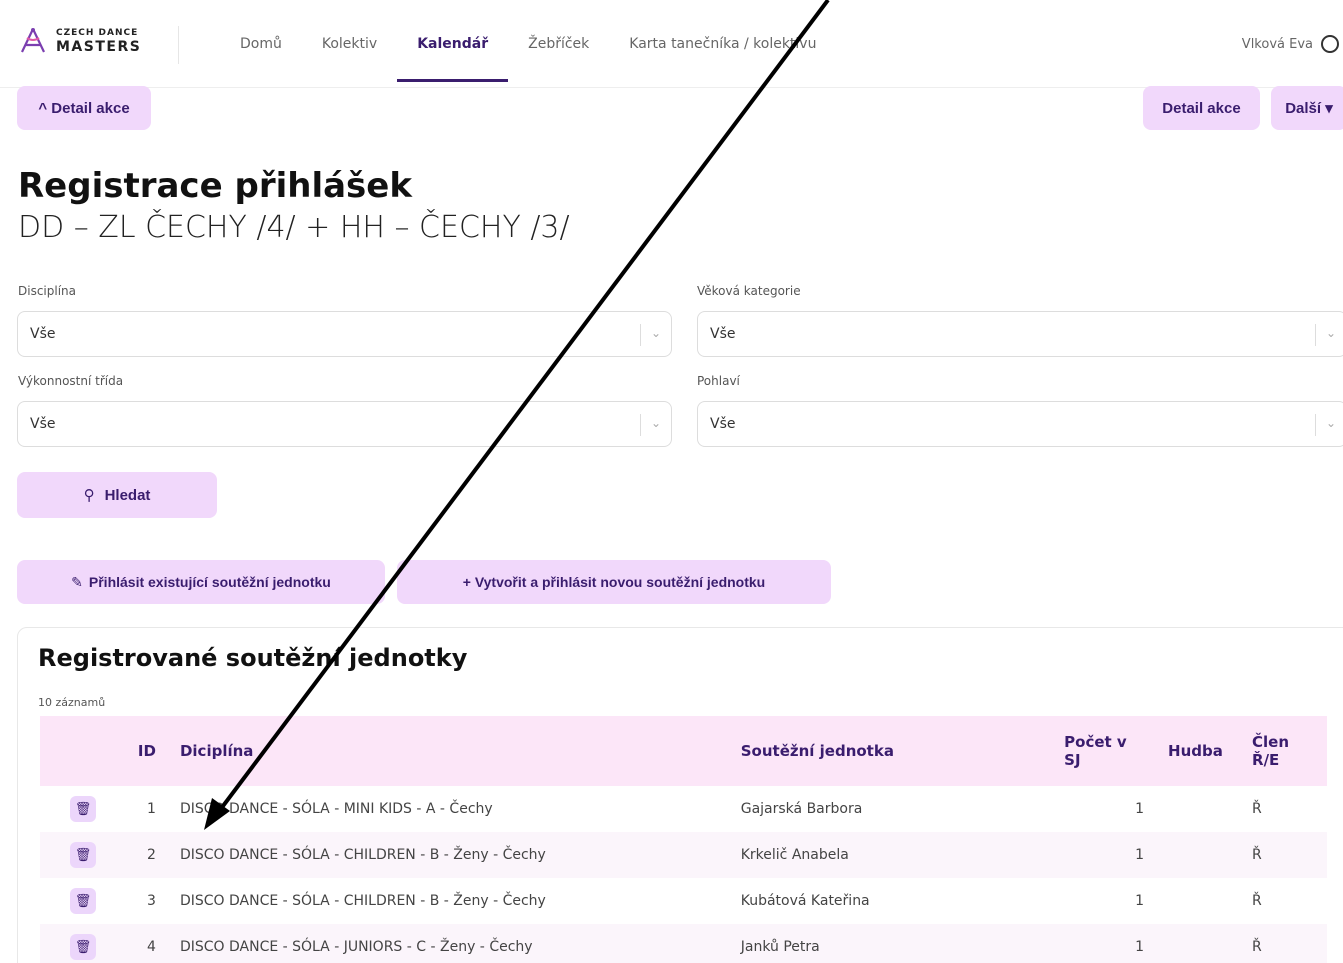 This screenshot has width=1343, height=963. Describe the element at coordinates (1307, 108) in the screenshot. I see `more-dropdown-button: Další ▾` at that location.